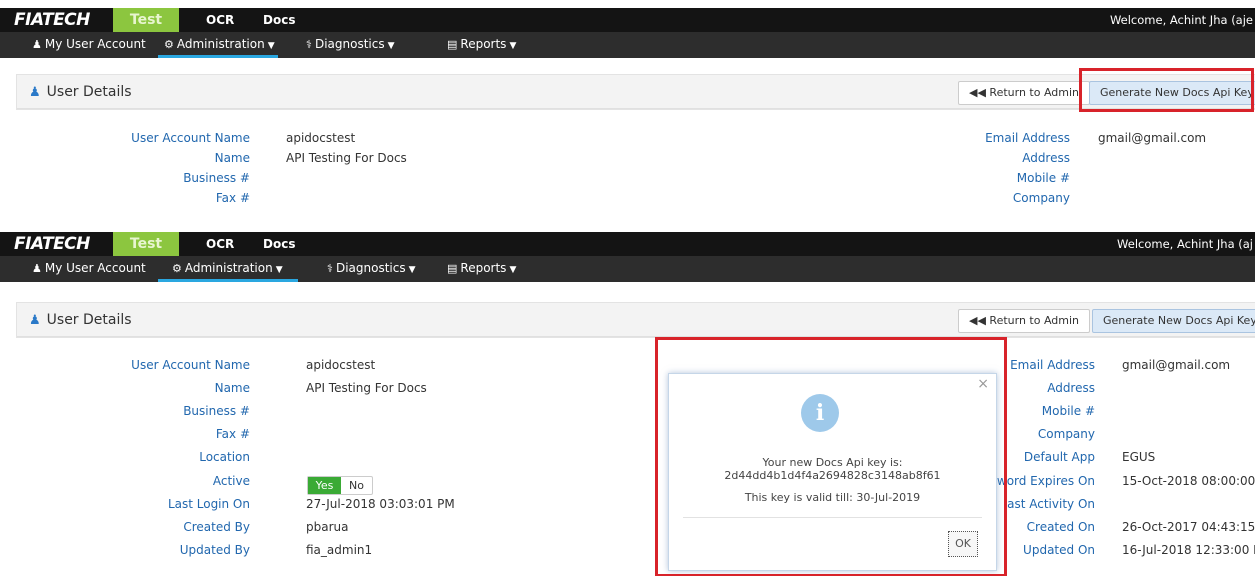 The image size is (1255, 576). I want to click on field-value: EGUS, so click(1139, 457).